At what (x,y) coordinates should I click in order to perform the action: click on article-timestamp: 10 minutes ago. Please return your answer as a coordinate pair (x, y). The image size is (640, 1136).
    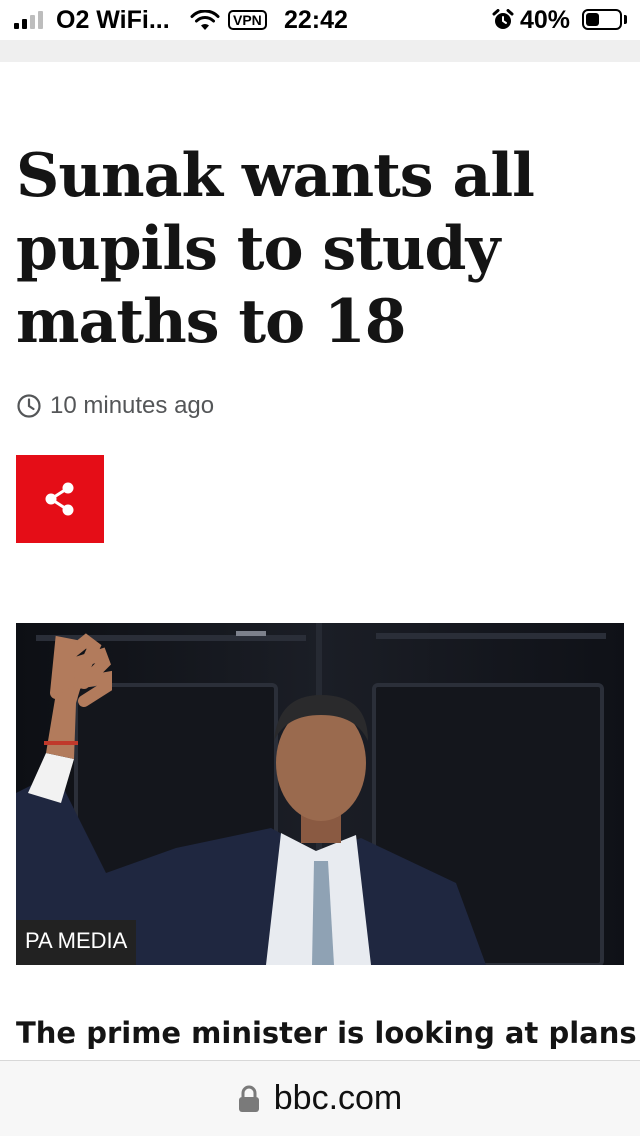
    Looking at the image, I should click on (115, 406).